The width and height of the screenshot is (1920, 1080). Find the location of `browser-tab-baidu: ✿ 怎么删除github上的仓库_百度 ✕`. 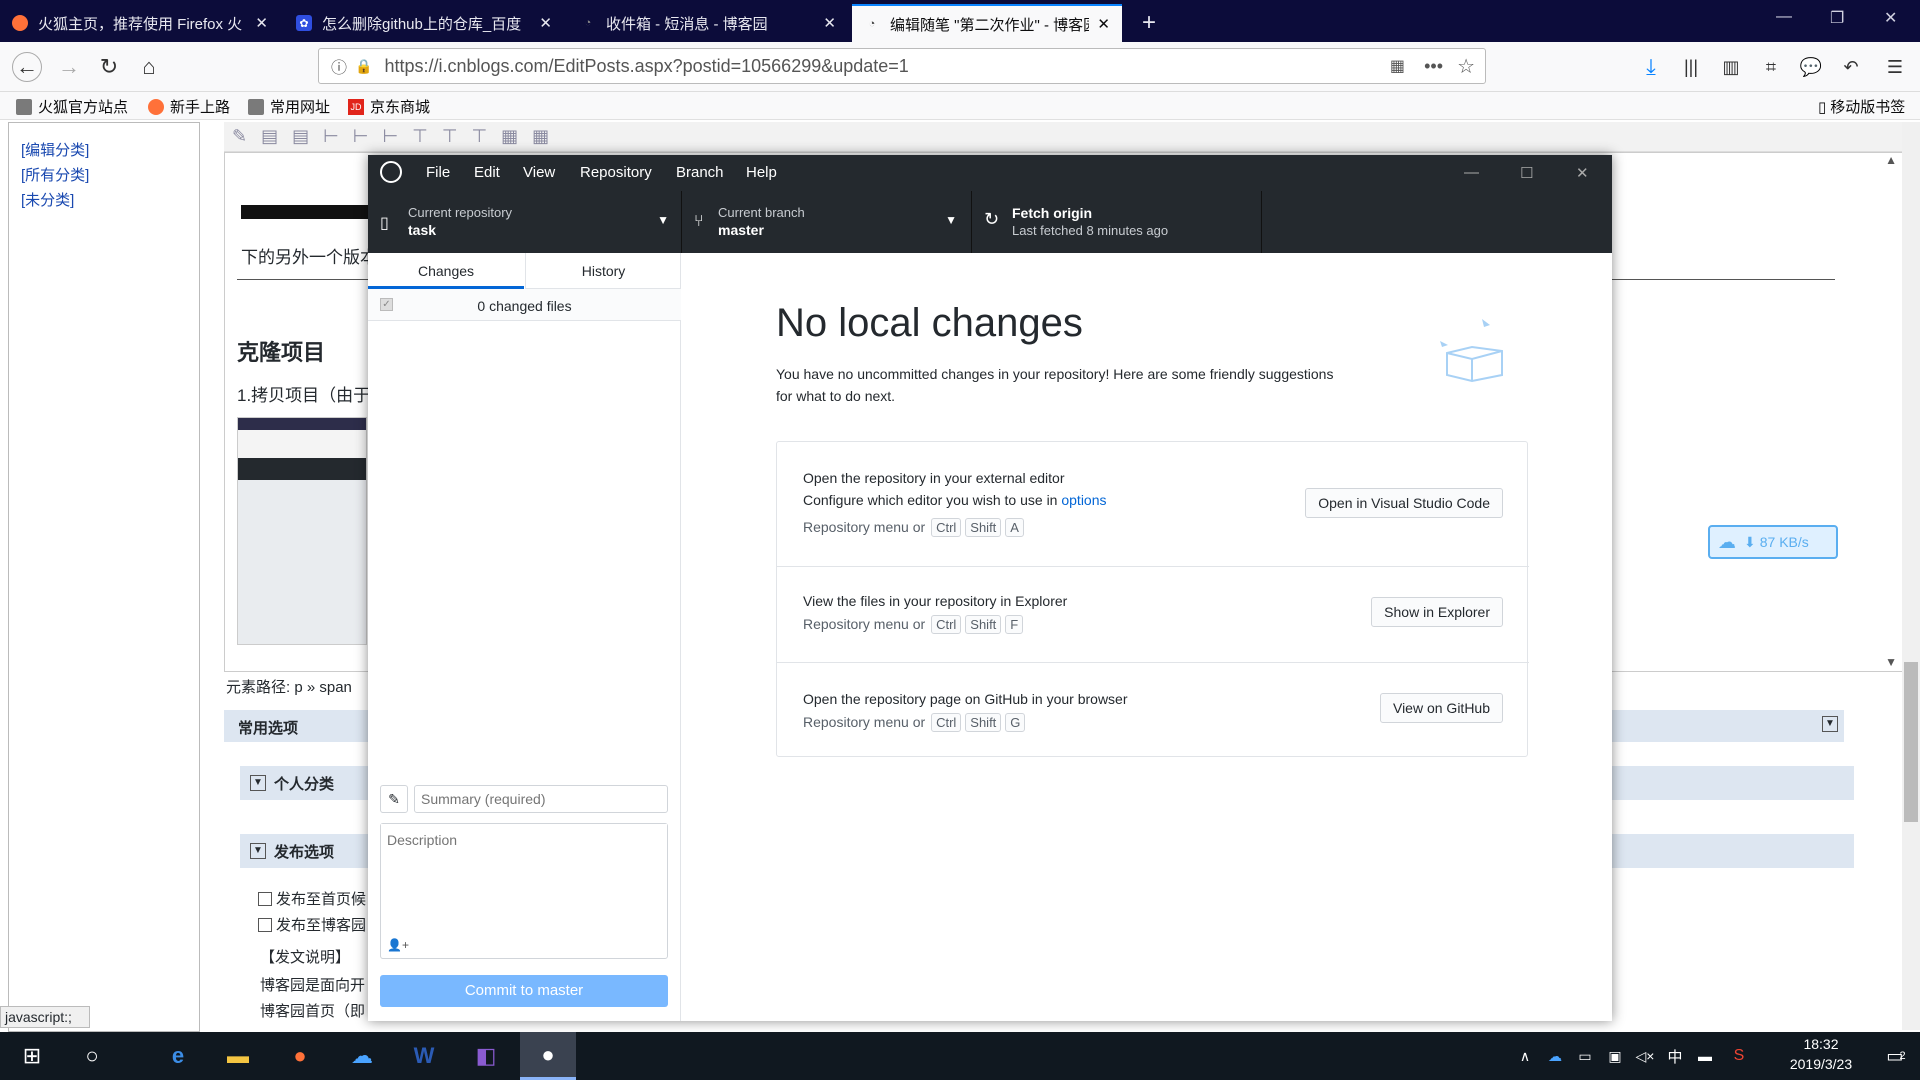

browser-tab-baidu: ✿ 怎么删除github上的仓库_百度 ✕ is located at coordinates (424, 23).